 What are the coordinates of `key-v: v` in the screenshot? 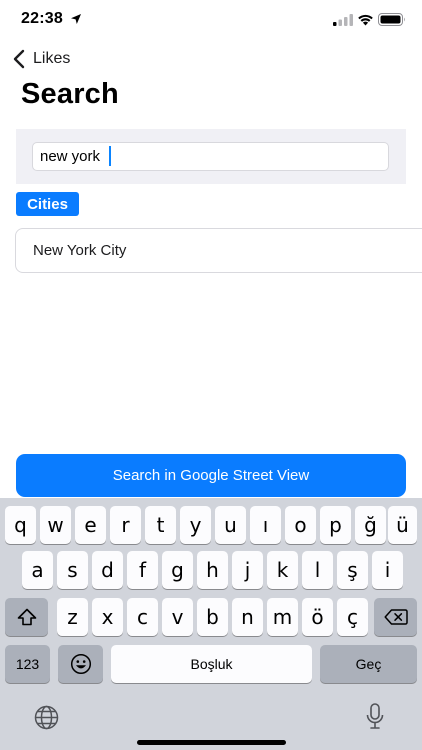 It's located at (177, 617).